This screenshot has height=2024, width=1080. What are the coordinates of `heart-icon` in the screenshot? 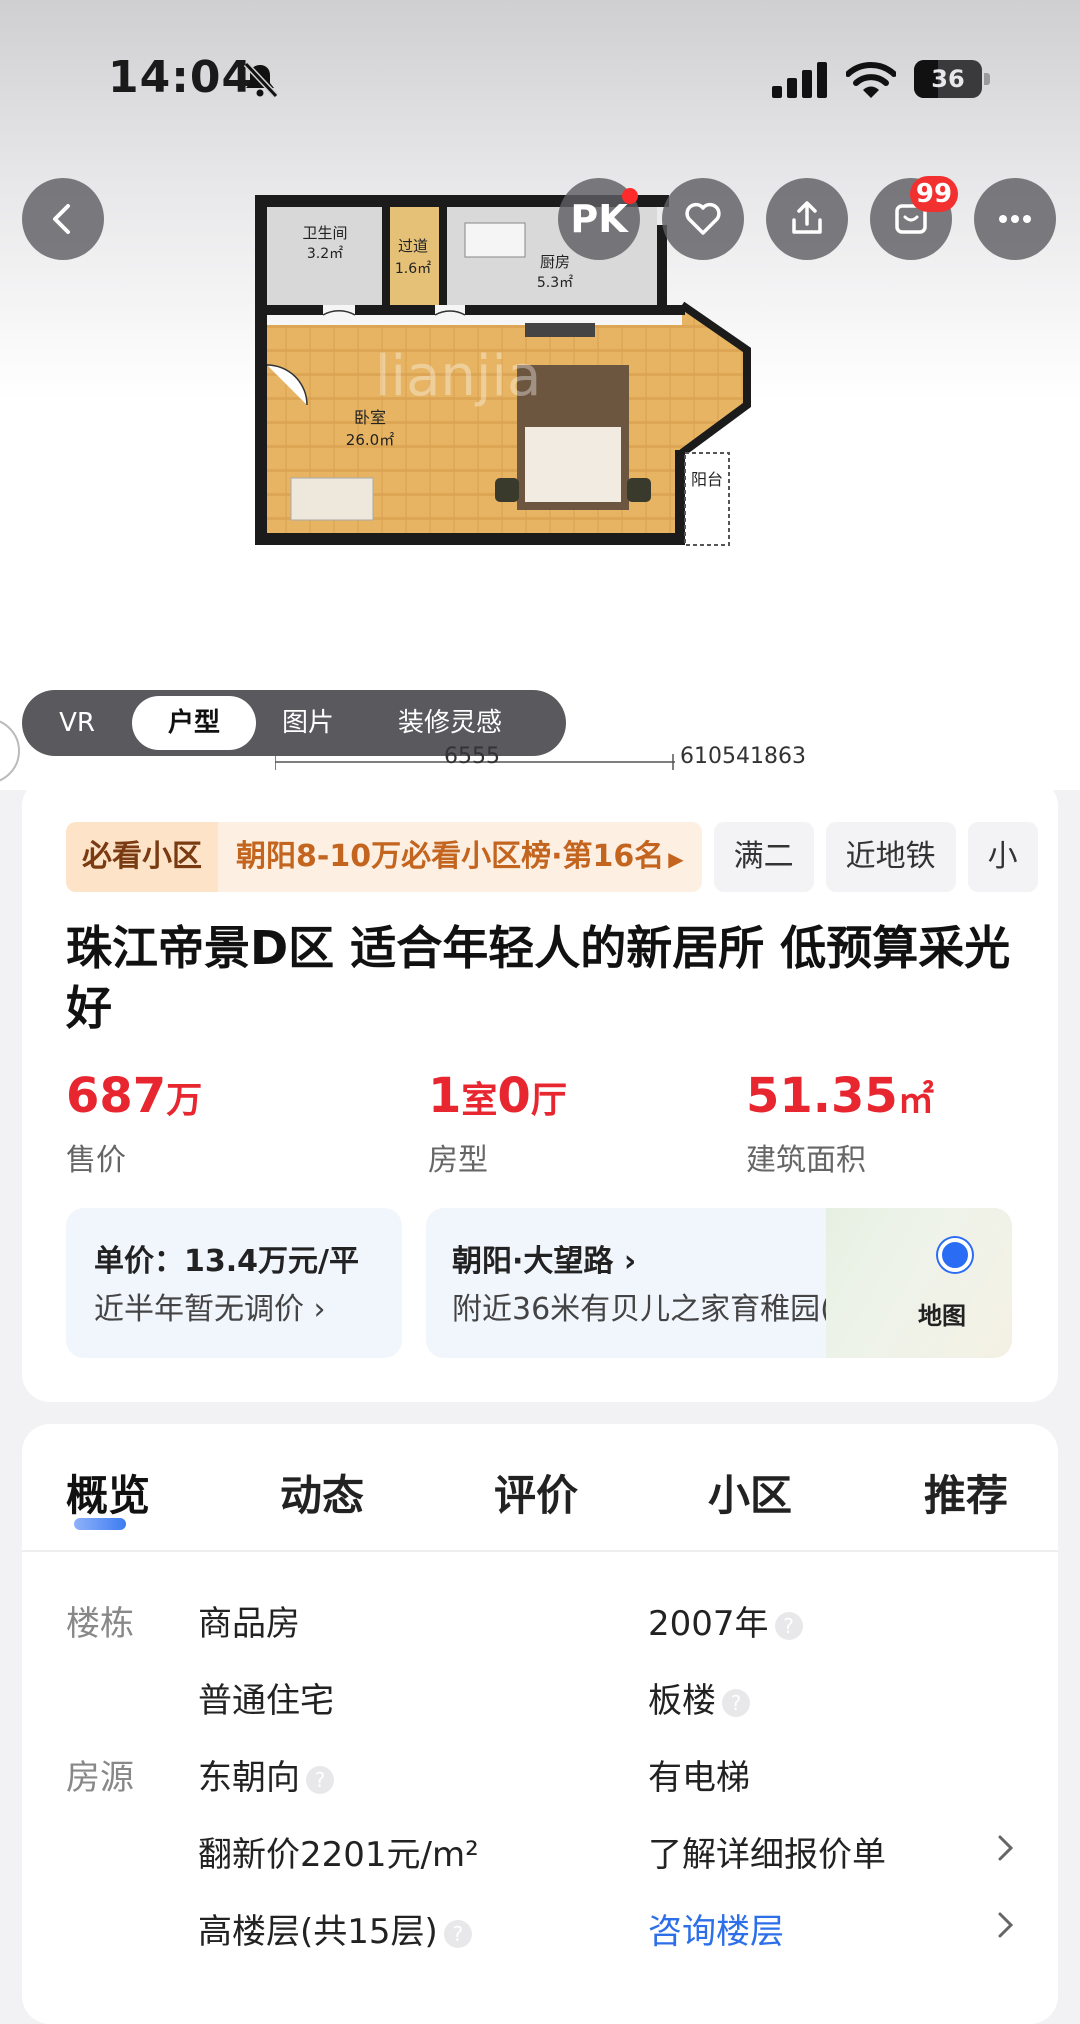 It's located at (703, 218).